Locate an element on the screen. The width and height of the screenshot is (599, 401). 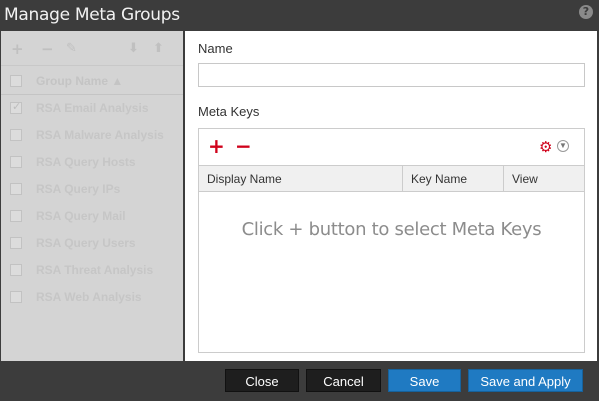
group-row: RSA Query Mail is located at coordinates (92, 216).